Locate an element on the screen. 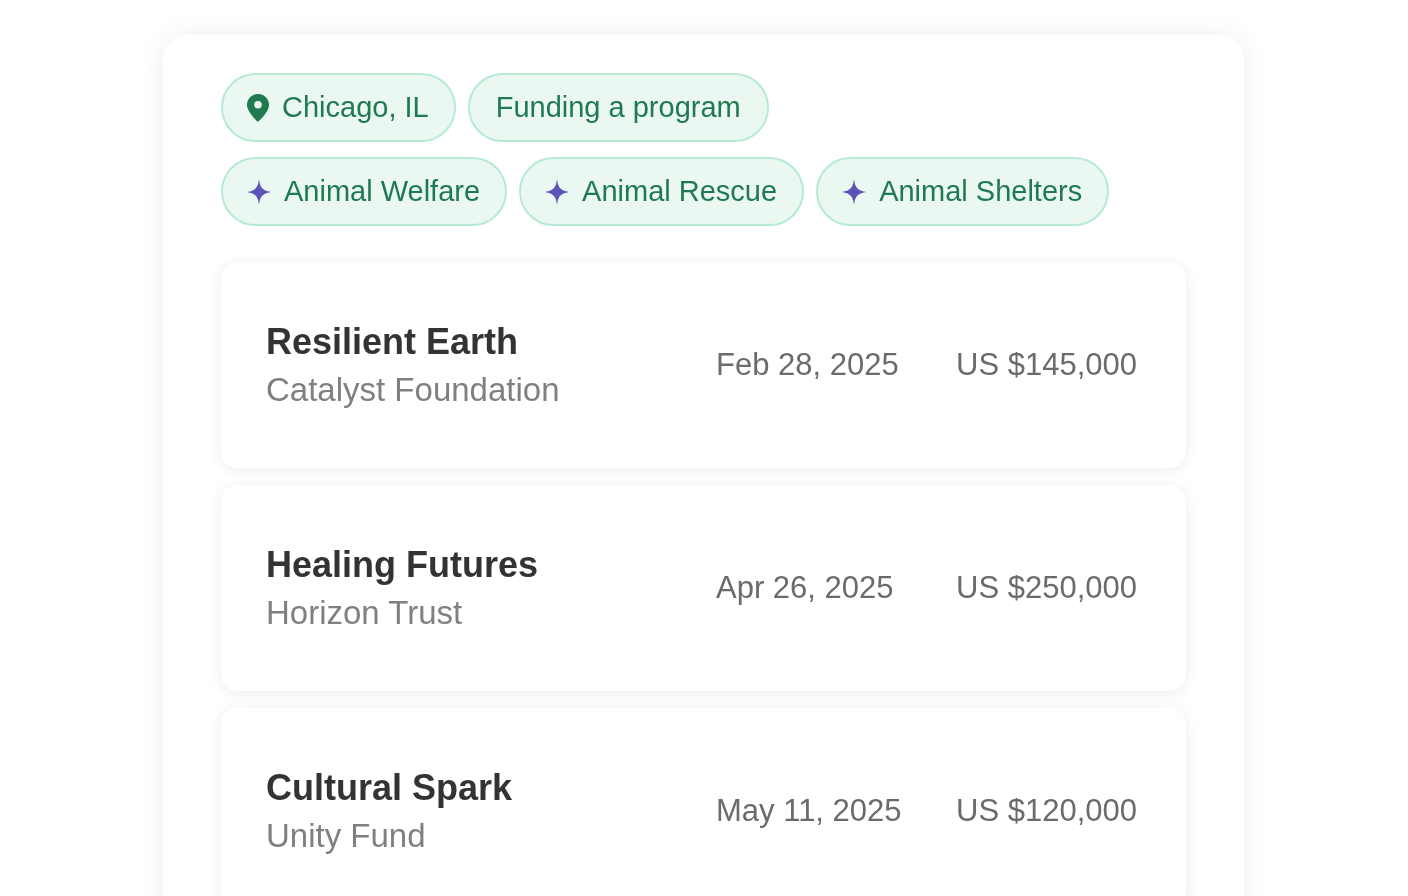  topic-chip: Animal Shelters is located at coordinates (963, 191).